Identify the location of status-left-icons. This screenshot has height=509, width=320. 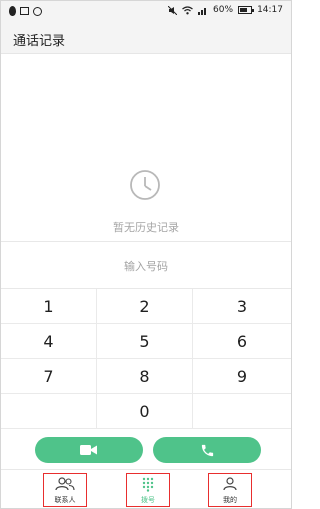
(25, 11).